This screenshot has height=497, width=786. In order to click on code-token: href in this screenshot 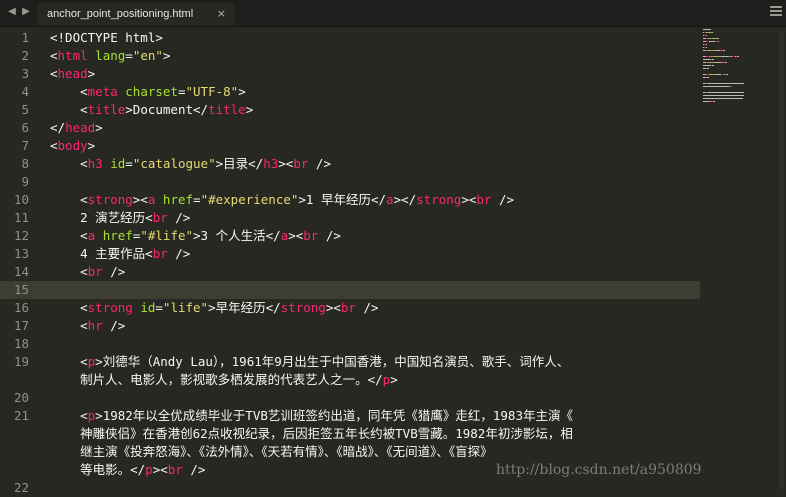, I will do `click(178, 199)`.